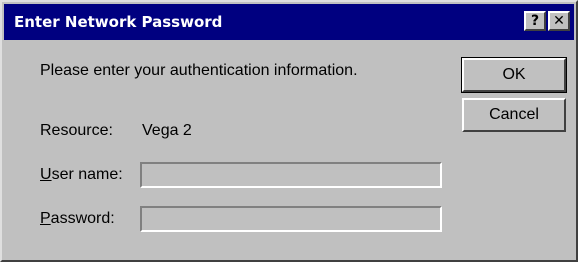  Describe the element at coordinates (289, 22) in the screenshot. I see `title-bar: Enter Network Password ? ✕` at that location.